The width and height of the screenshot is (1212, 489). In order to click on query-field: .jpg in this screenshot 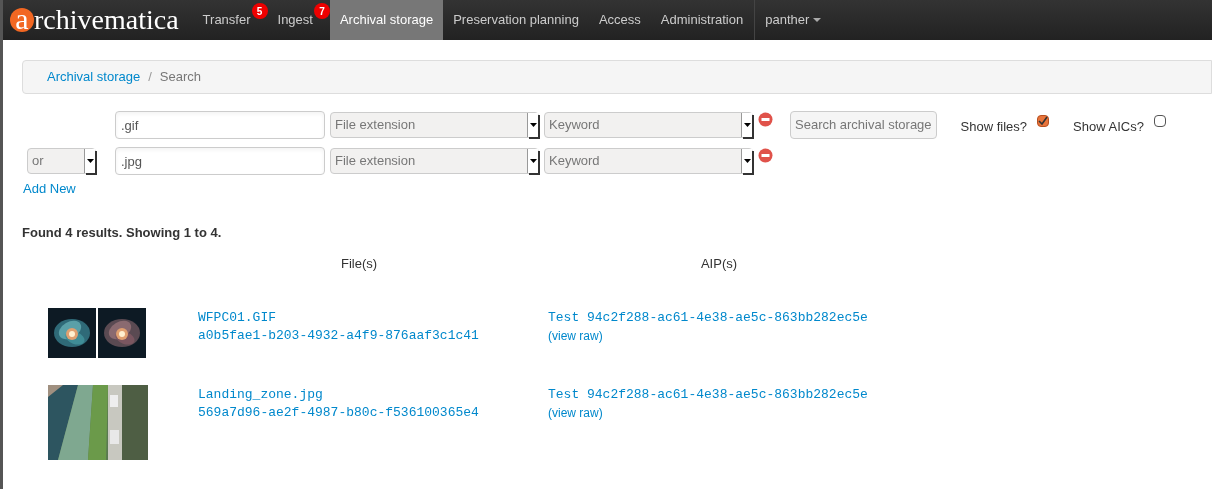, I will do `click(220, 161)`.